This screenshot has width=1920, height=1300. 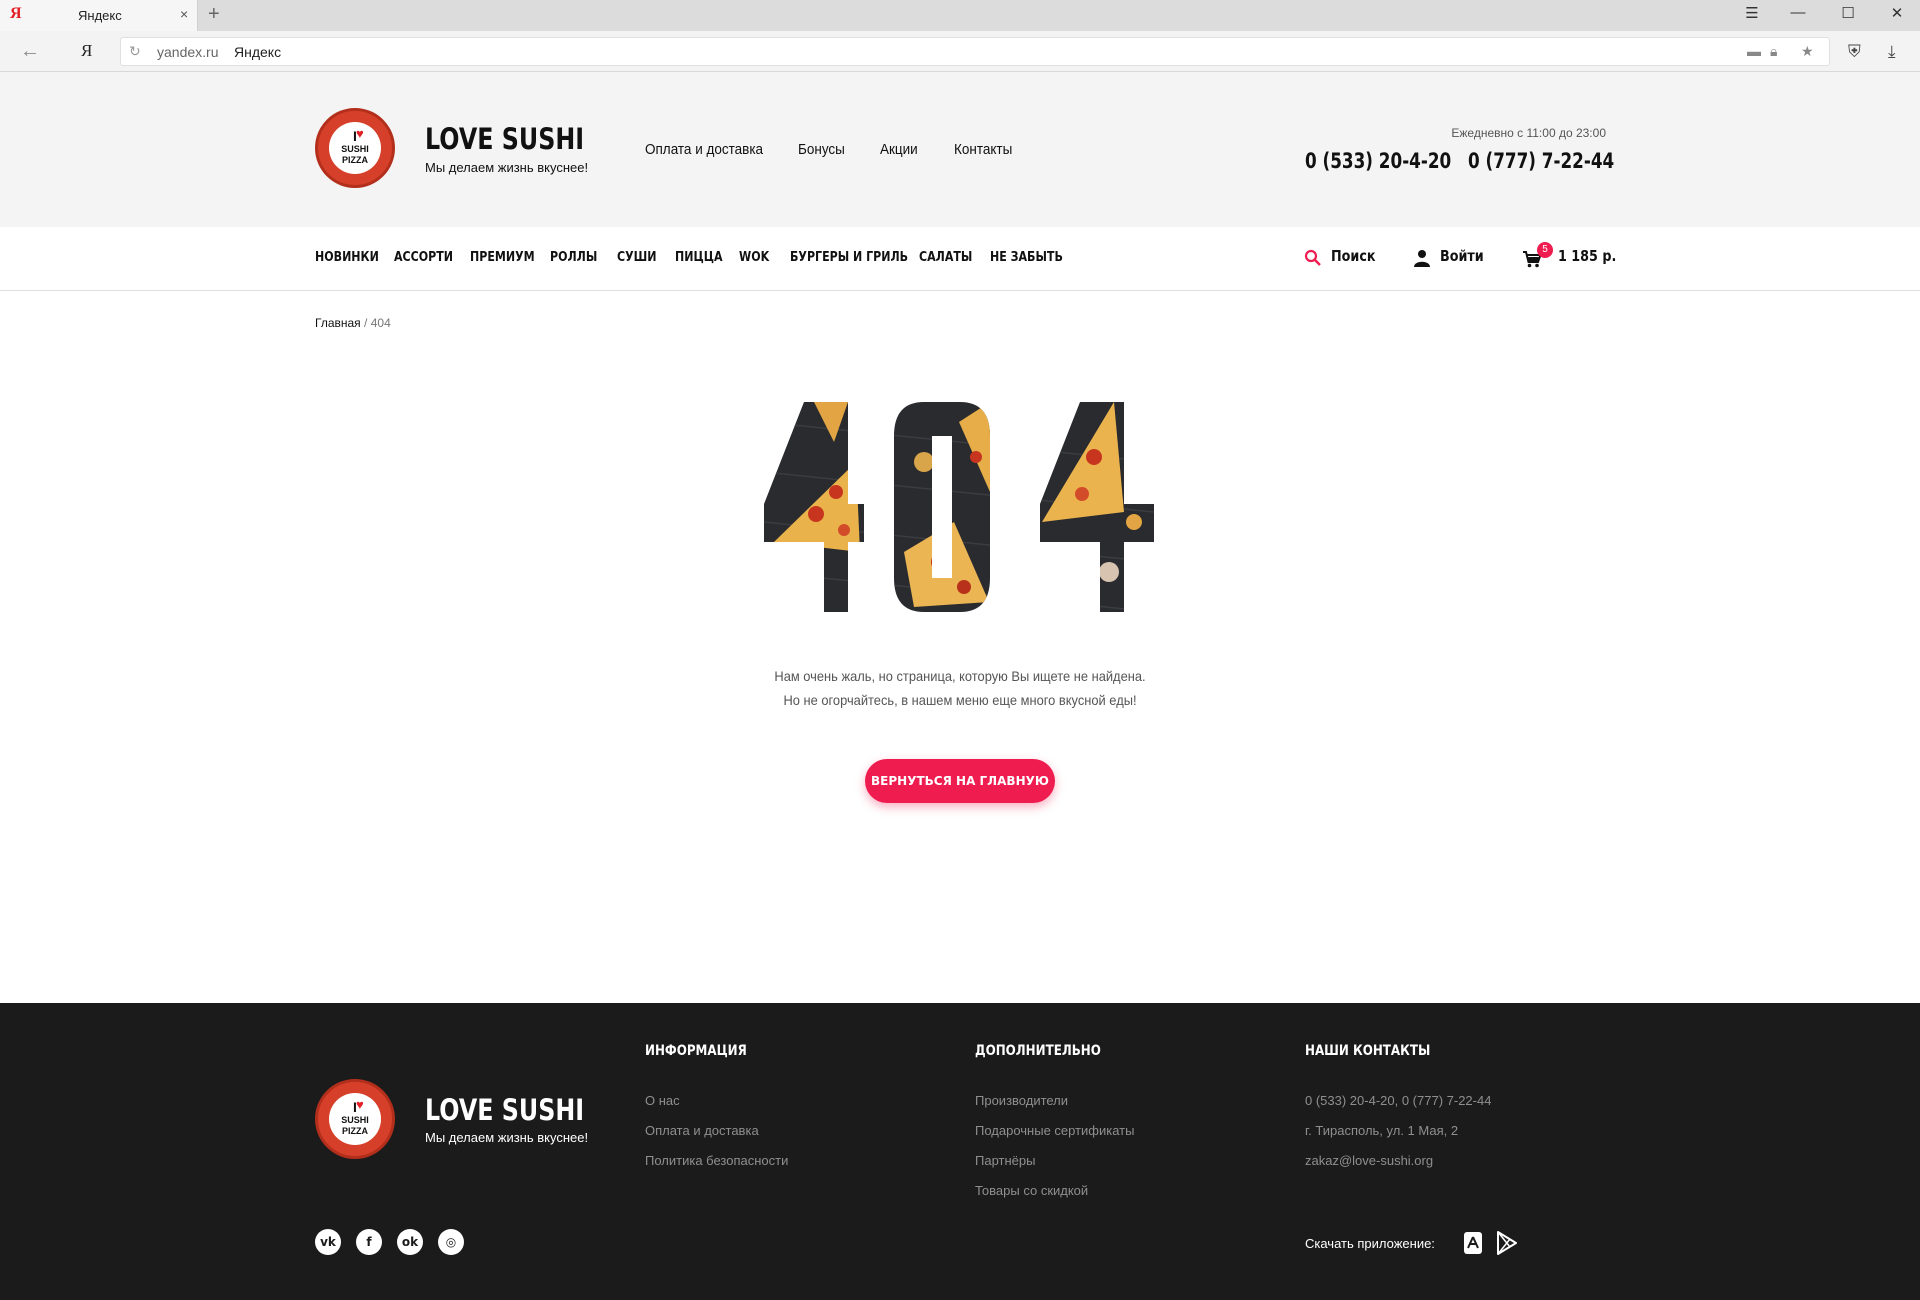 I want to click on download-icon: ⤓, so click(x=1892, y=52).